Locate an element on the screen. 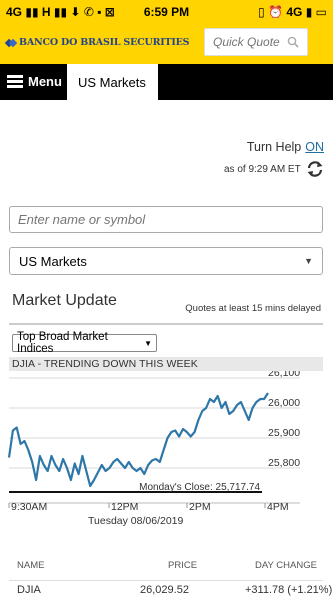  symbol-search-field is located at coordinates (166, 219).